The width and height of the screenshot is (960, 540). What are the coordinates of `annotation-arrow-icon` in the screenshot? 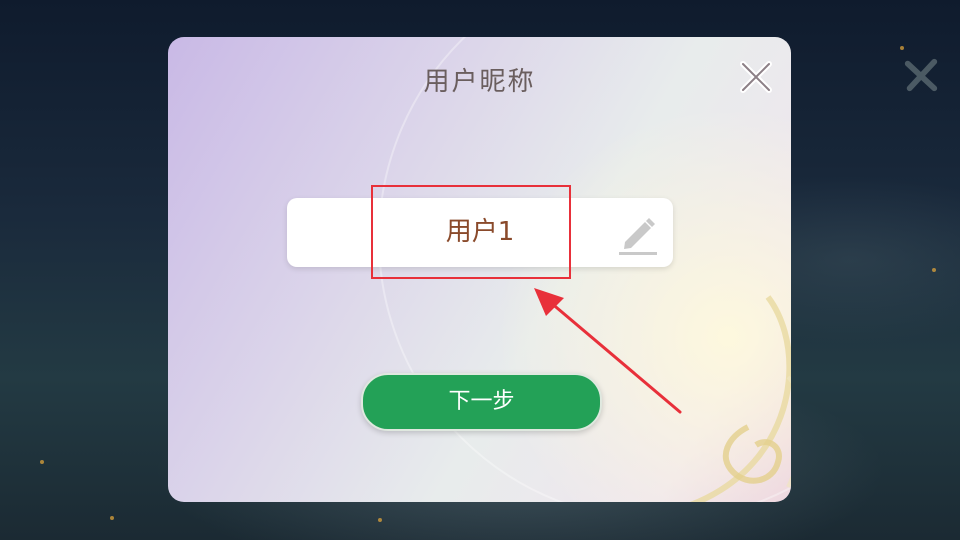 It's located at (608, 351).